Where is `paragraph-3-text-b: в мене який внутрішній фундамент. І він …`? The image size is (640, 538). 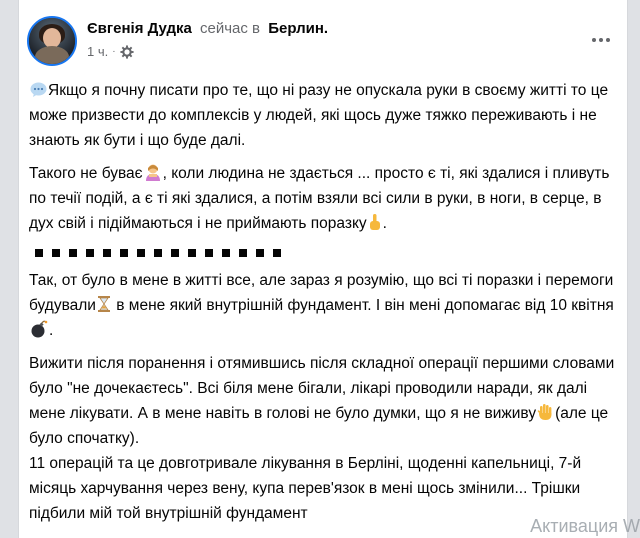 paragraph-3-text-b: в мене який внутрішній фундамент. І він … is located at coordinates (362, 305).